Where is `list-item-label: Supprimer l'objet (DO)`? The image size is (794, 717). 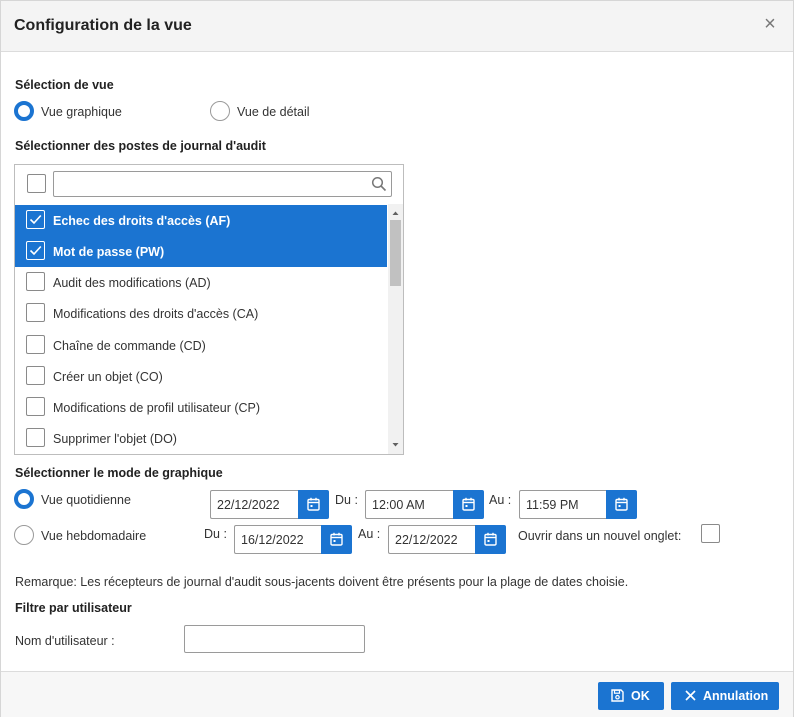 list-item-label: Supprimer l'objet (DO) is located at coordinates (115, 439).